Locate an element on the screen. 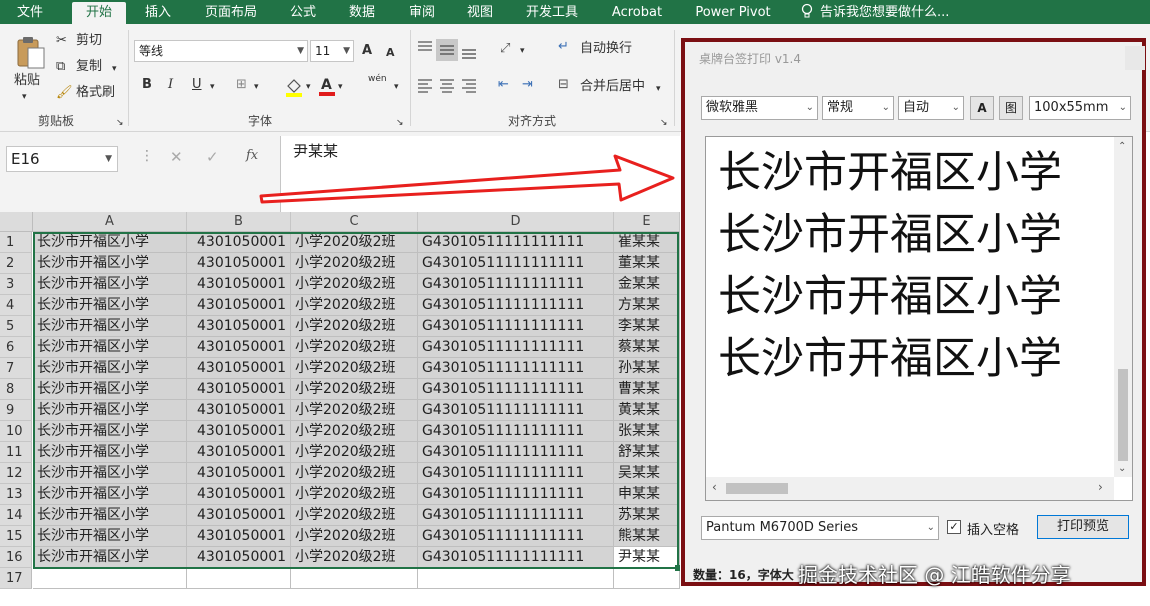 This screenshot has height=606, width=1150. select-all-corner is located at coordinates (16, 222).